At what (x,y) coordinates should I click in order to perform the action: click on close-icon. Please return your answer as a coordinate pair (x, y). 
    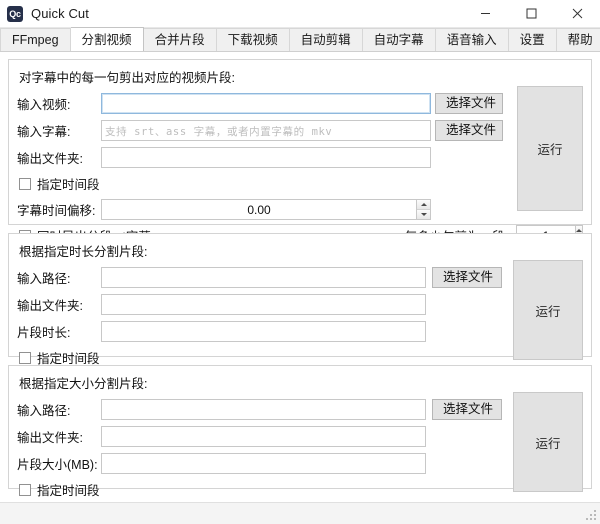
    Looking at the image, I should click on (577, 13).